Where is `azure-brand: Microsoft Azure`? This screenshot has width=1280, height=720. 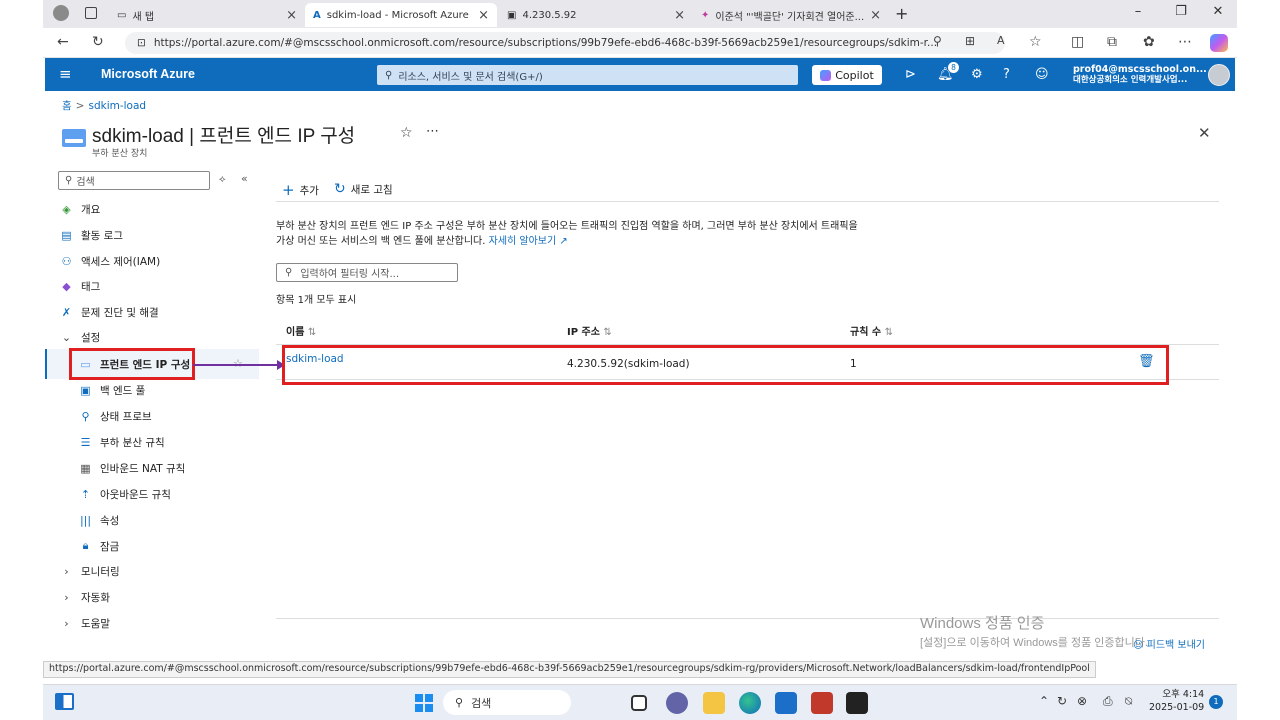 azure-brand: Microsoft Azure is located at coordinates (148, 74).